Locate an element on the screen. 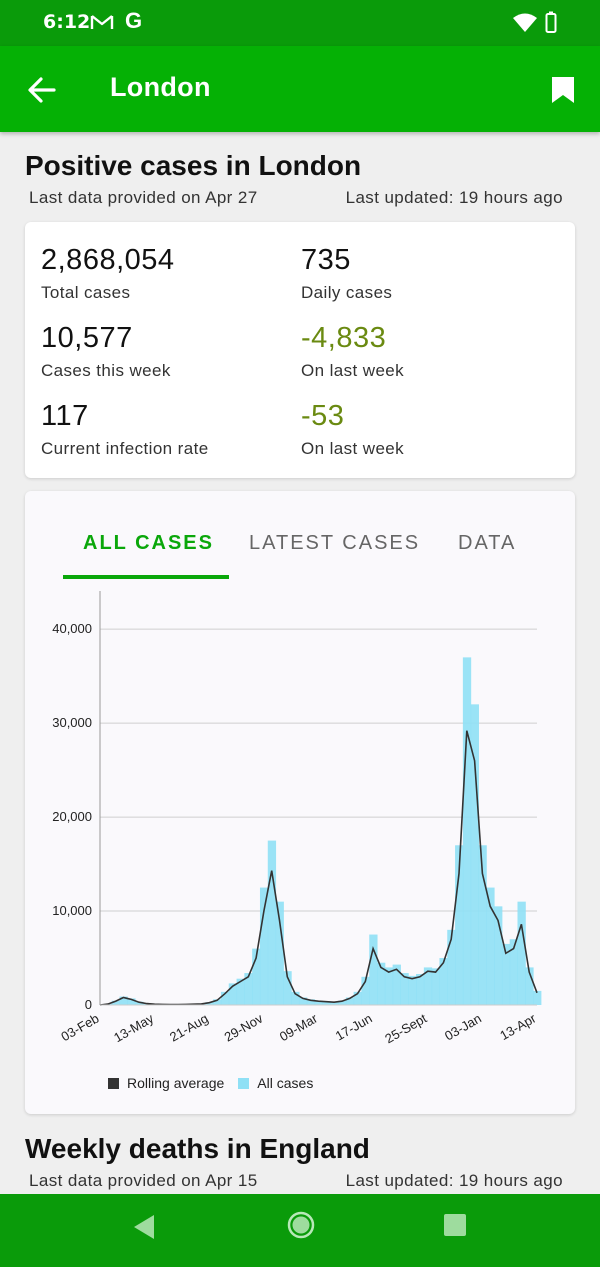 Image resolution: width=600 pixels, height=1267 pixels. legend-item-rolling-average: Rolling average is located at coordinates (166, 1083).